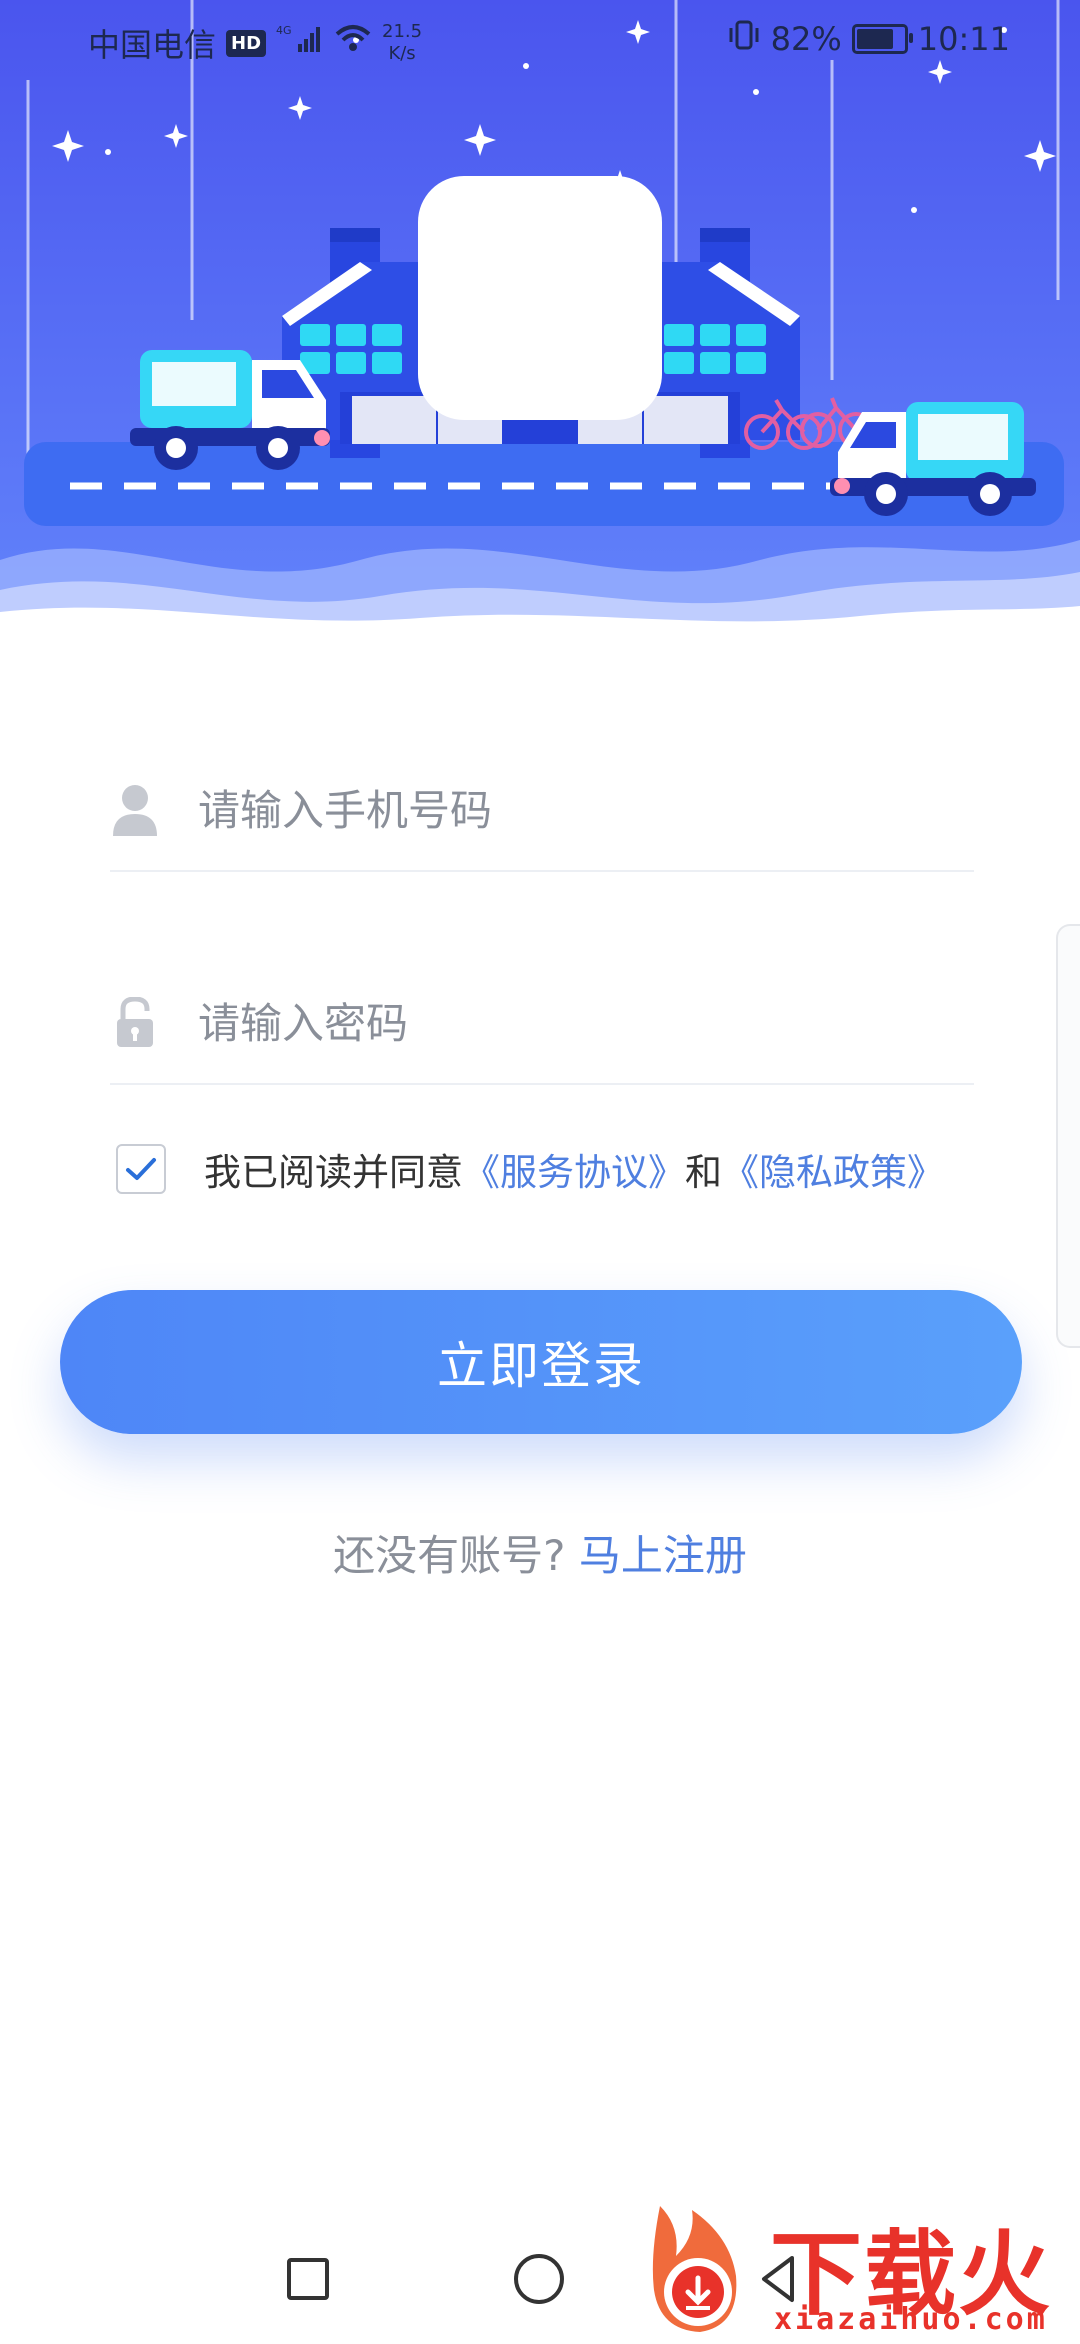  Describe the element at coordinates (541, 1362) in the screenshot. I see `login-button: 立即登录` at that location.